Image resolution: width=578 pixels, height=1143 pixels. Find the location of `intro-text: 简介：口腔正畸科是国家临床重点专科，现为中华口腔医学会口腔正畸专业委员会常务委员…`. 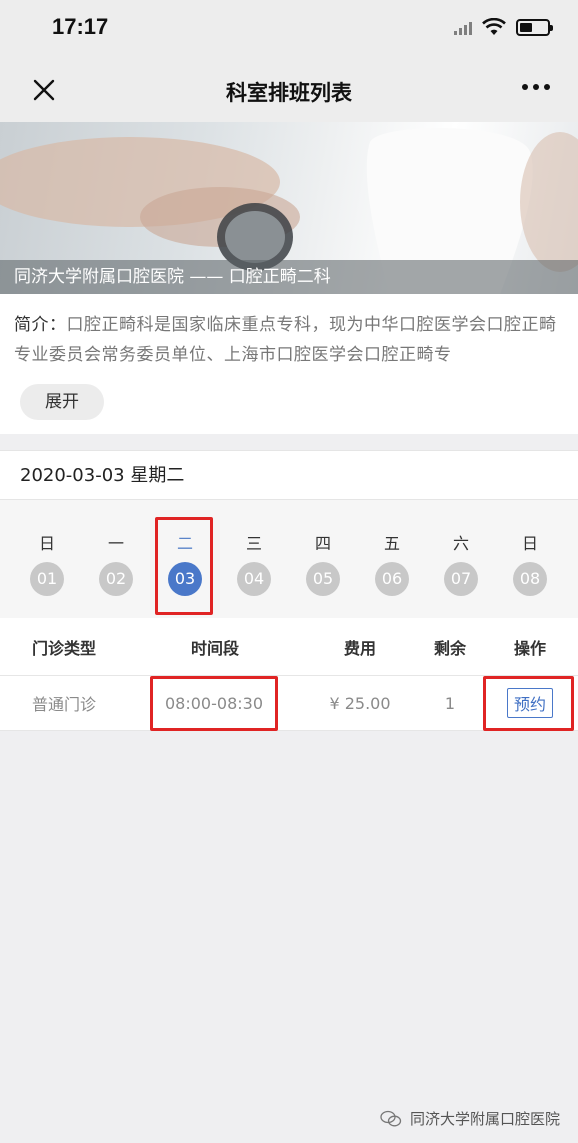

intro-text: 简介：口腔正畸科是国家临床重点专科，现为中华口腔医学会口腔正畸专业委员会常务委员… is located at coordinates (290, 340).